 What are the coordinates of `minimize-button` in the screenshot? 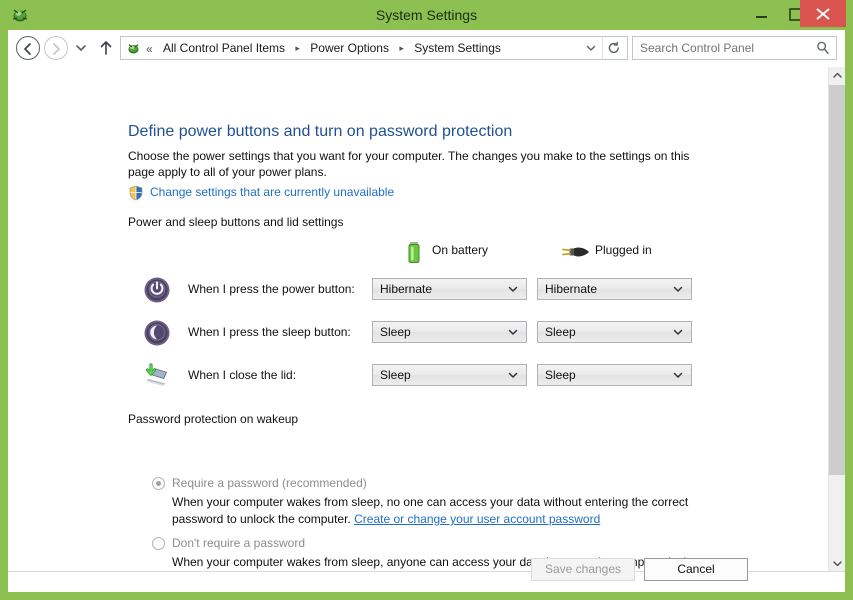 It's located at (761, 14).